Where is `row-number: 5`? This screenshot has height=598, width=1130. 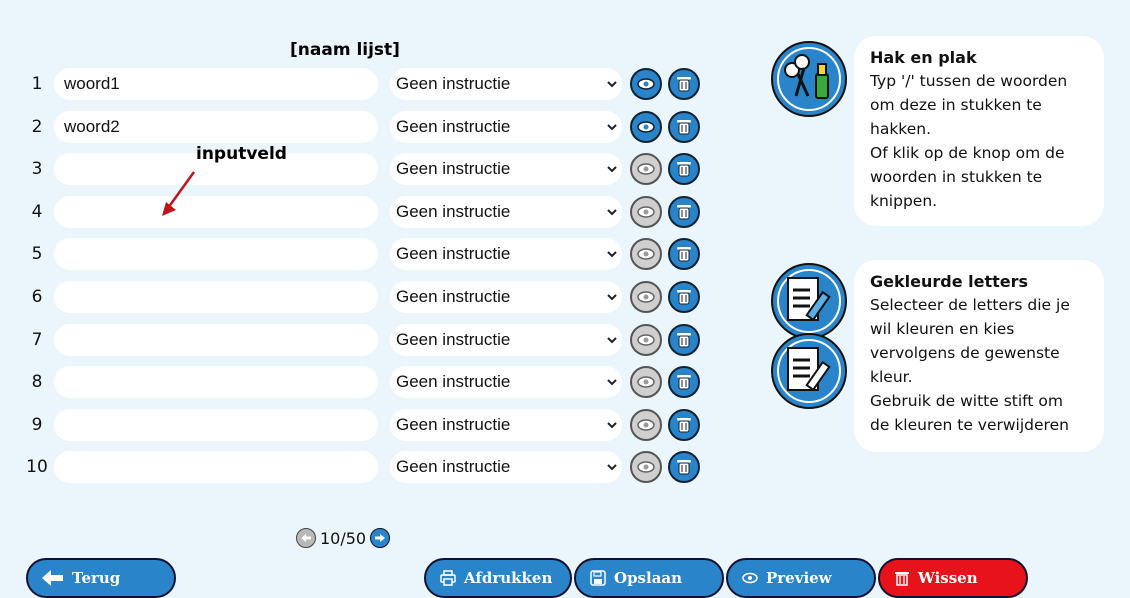
row-number: 5 is located at coordinates (37, 254).